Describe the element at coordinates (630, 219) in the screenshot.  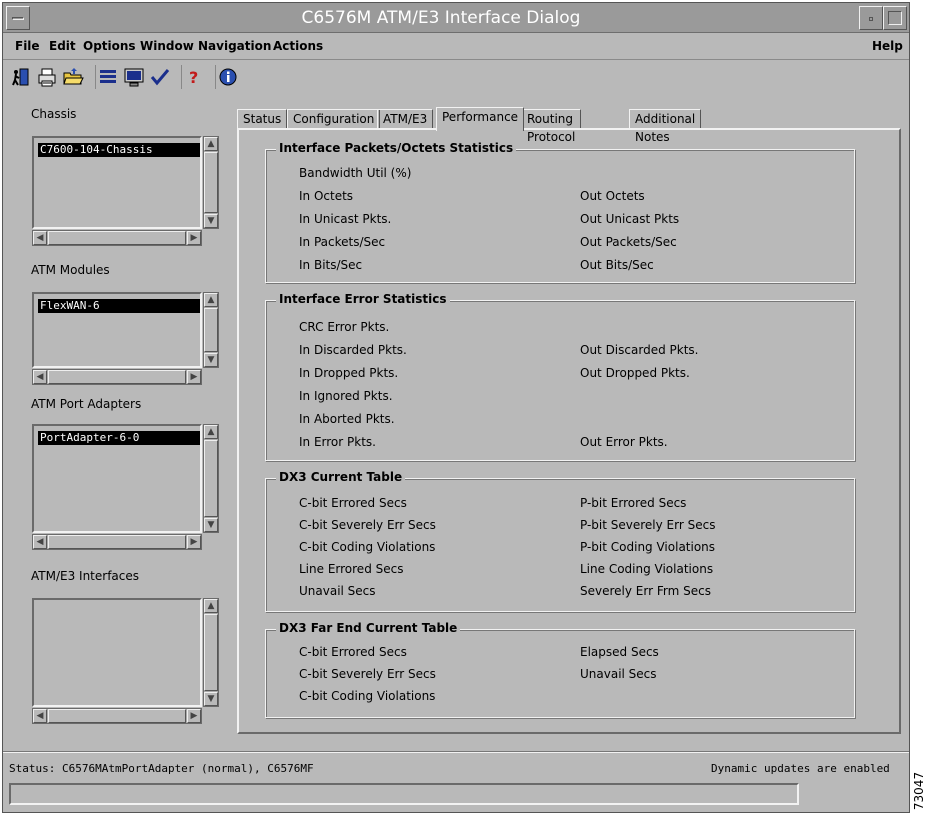
I see `out-unicast-label: Out Unicast Pkts` at that location.